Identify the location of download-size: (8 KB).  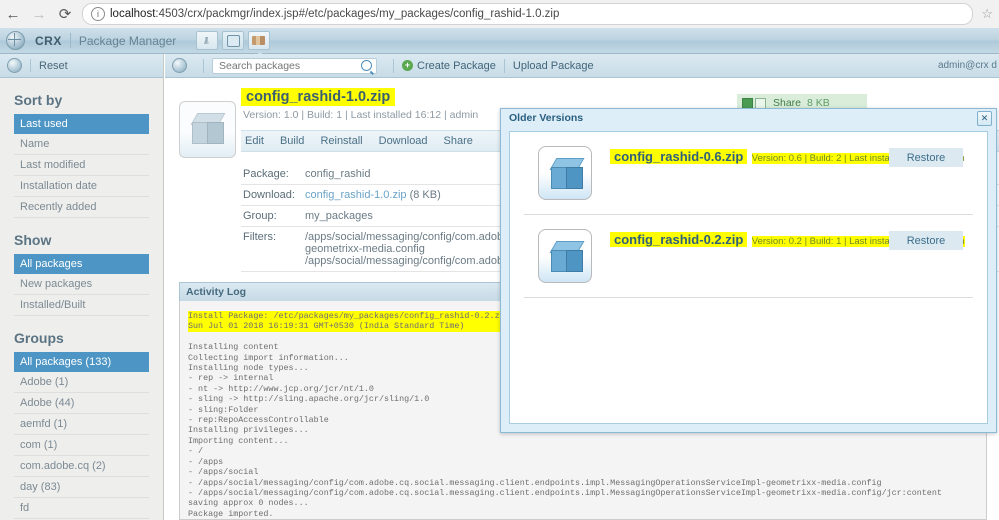
(423, 195).